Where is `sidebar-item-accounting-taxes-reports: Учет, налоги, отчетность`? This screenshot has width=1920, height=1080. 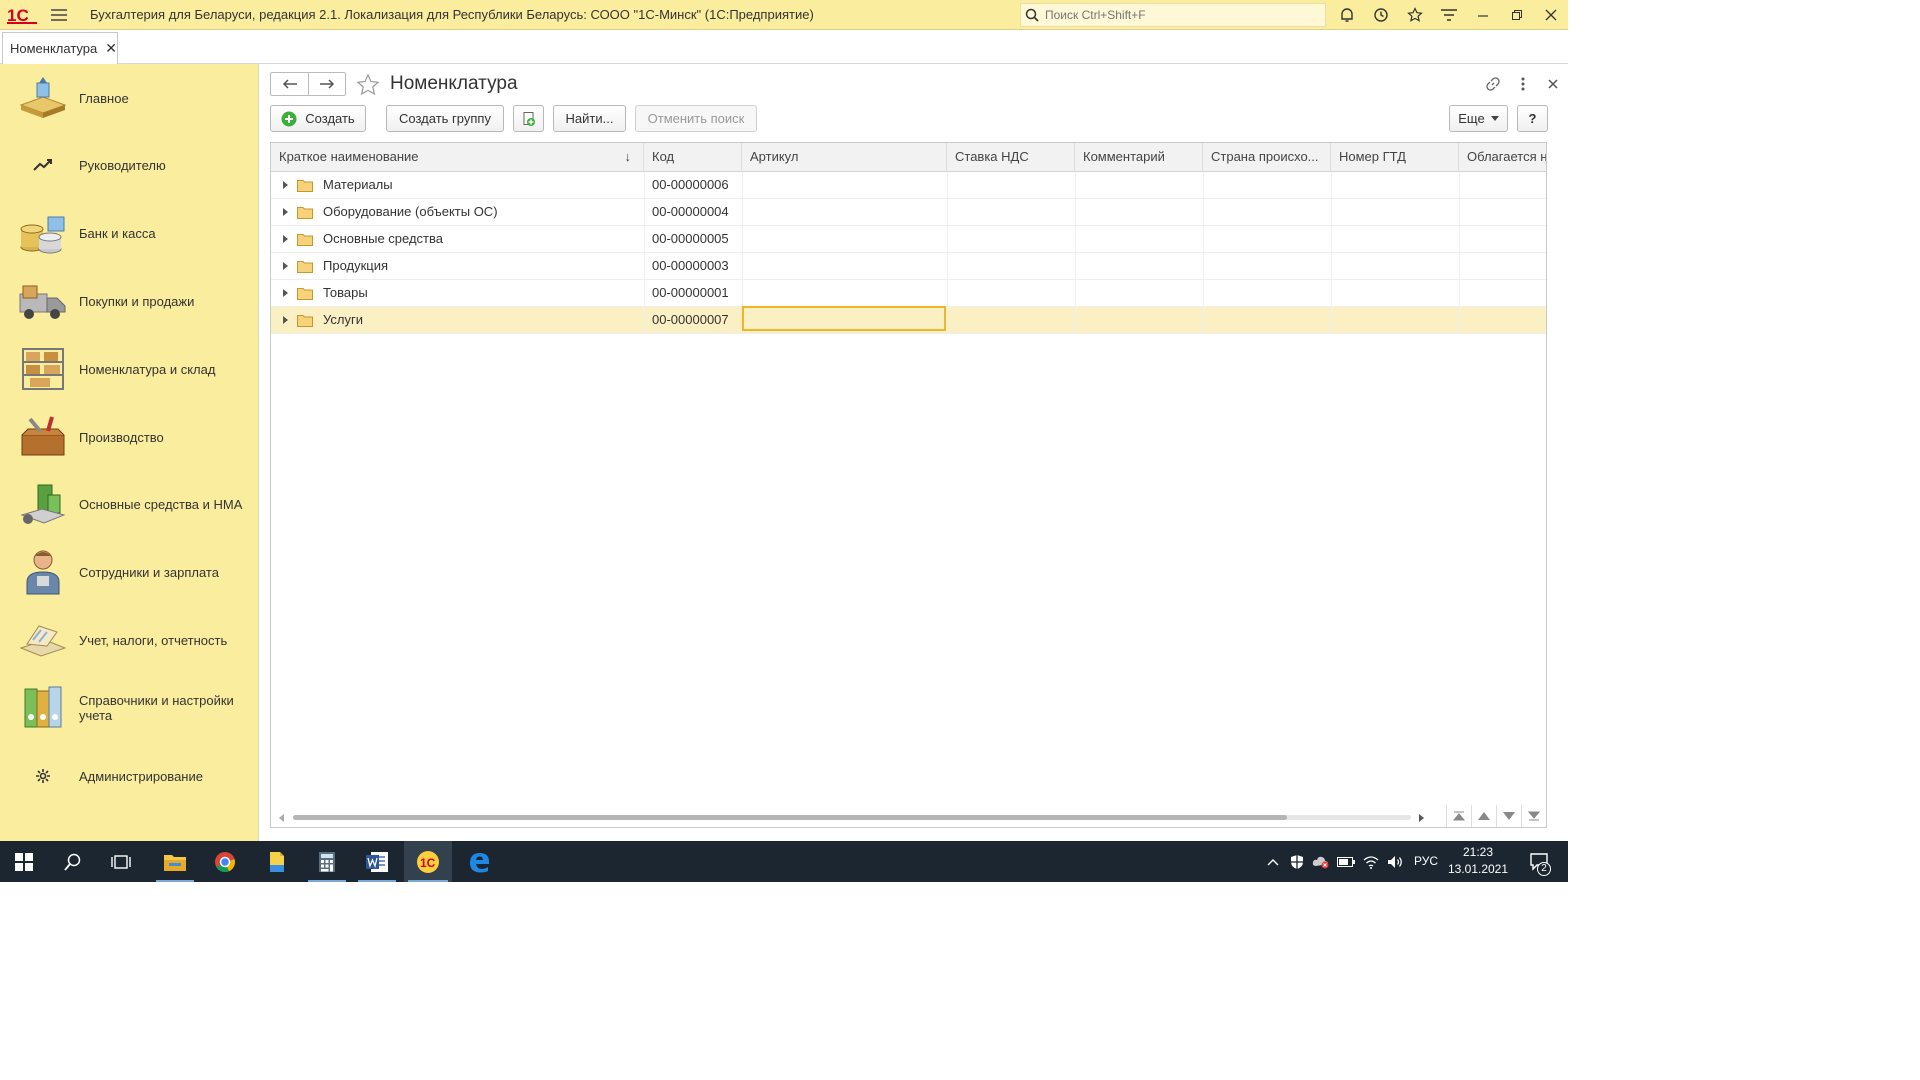
sidebar-item-accounting-taxes-reports: Учет, налоги, отчетность is located at coordinates (129, 640).